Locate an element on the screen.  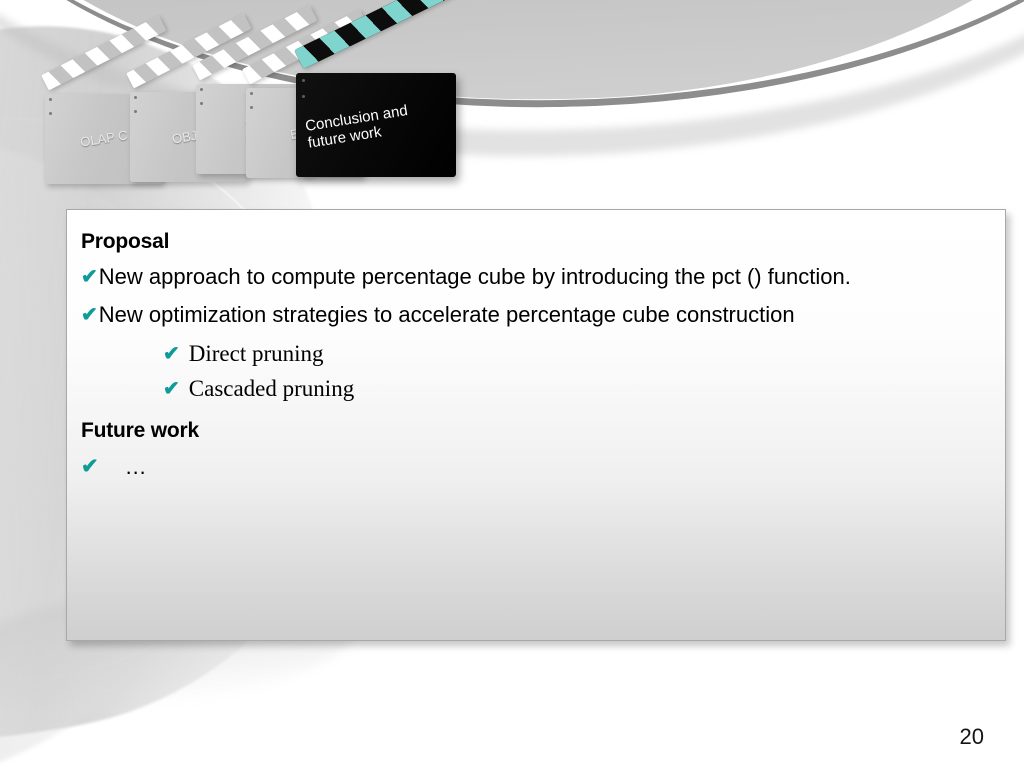
sub-bullet-text: Cascaded pruning is located at coordinates (271, 388).